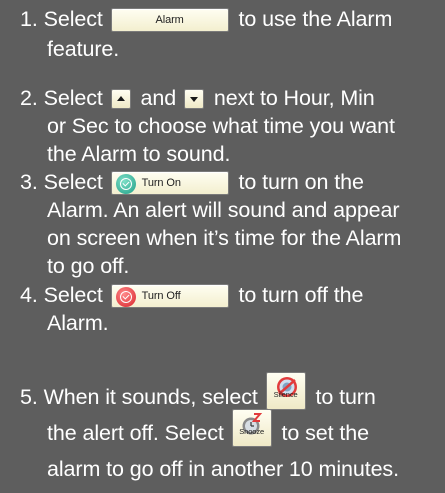 Image resolution: width=445 pixels, height=493 pixels. What do you see at coordinates (301, 182) in the screenshot?
I see `step-text: to turn on the` at bounding box center [301, 182].